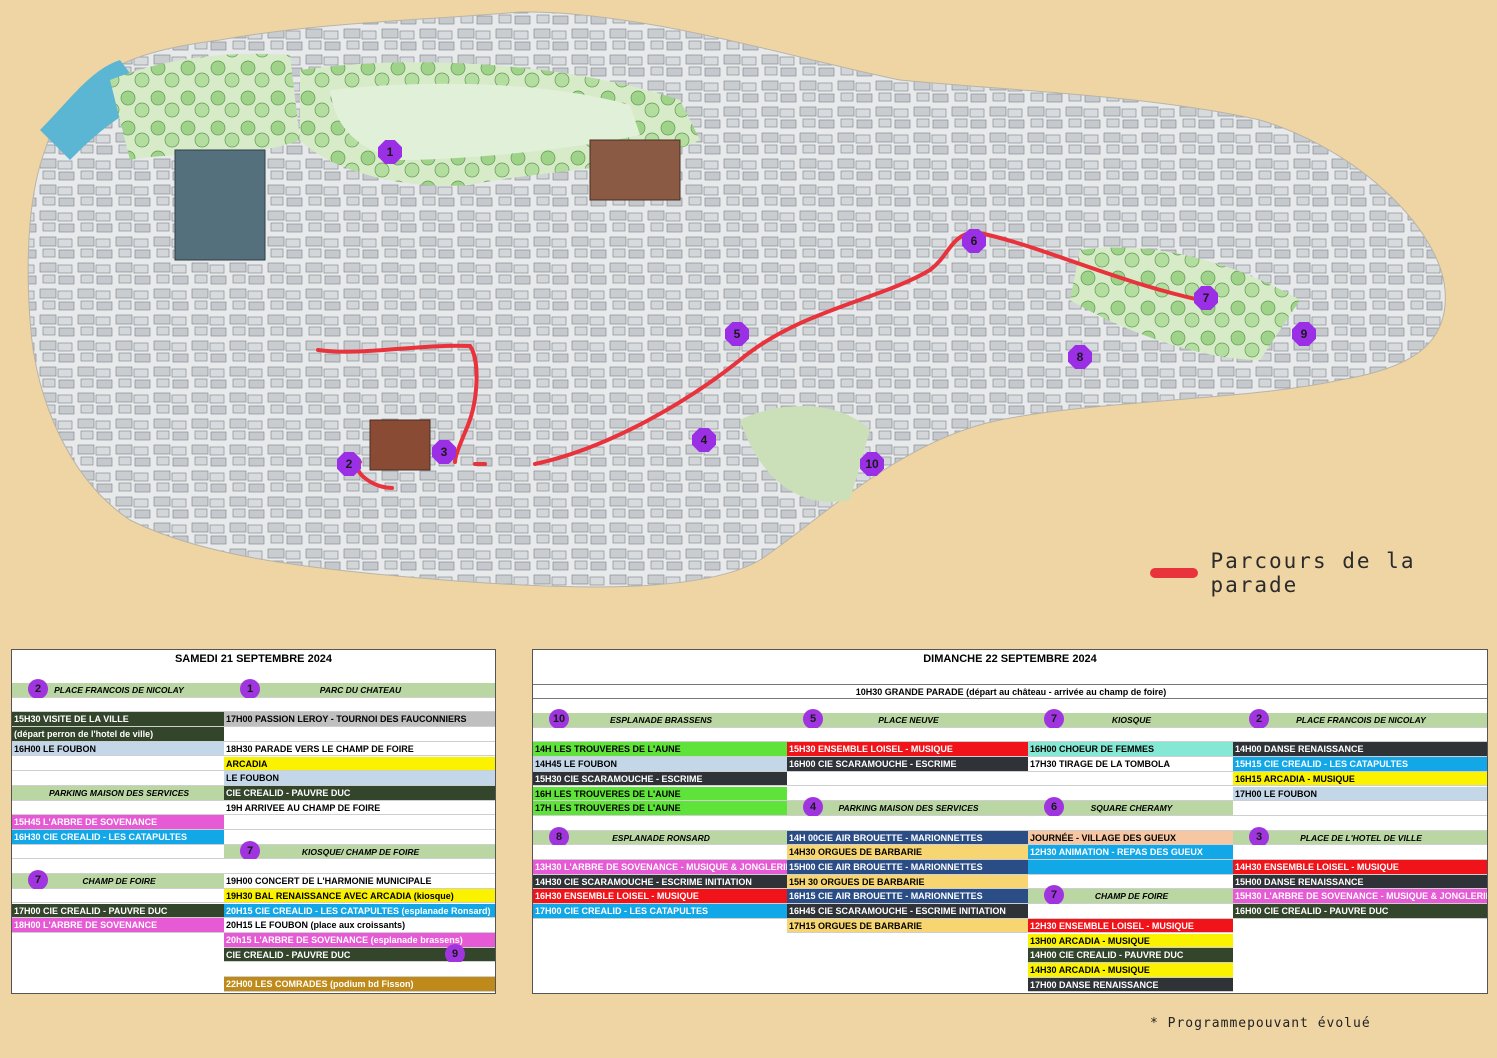 The width and height of the screenshot is (1497, 1058). I want to click on schedule-entry: 17H15 ORGUES DE BARBARIE, so click(907, 926).